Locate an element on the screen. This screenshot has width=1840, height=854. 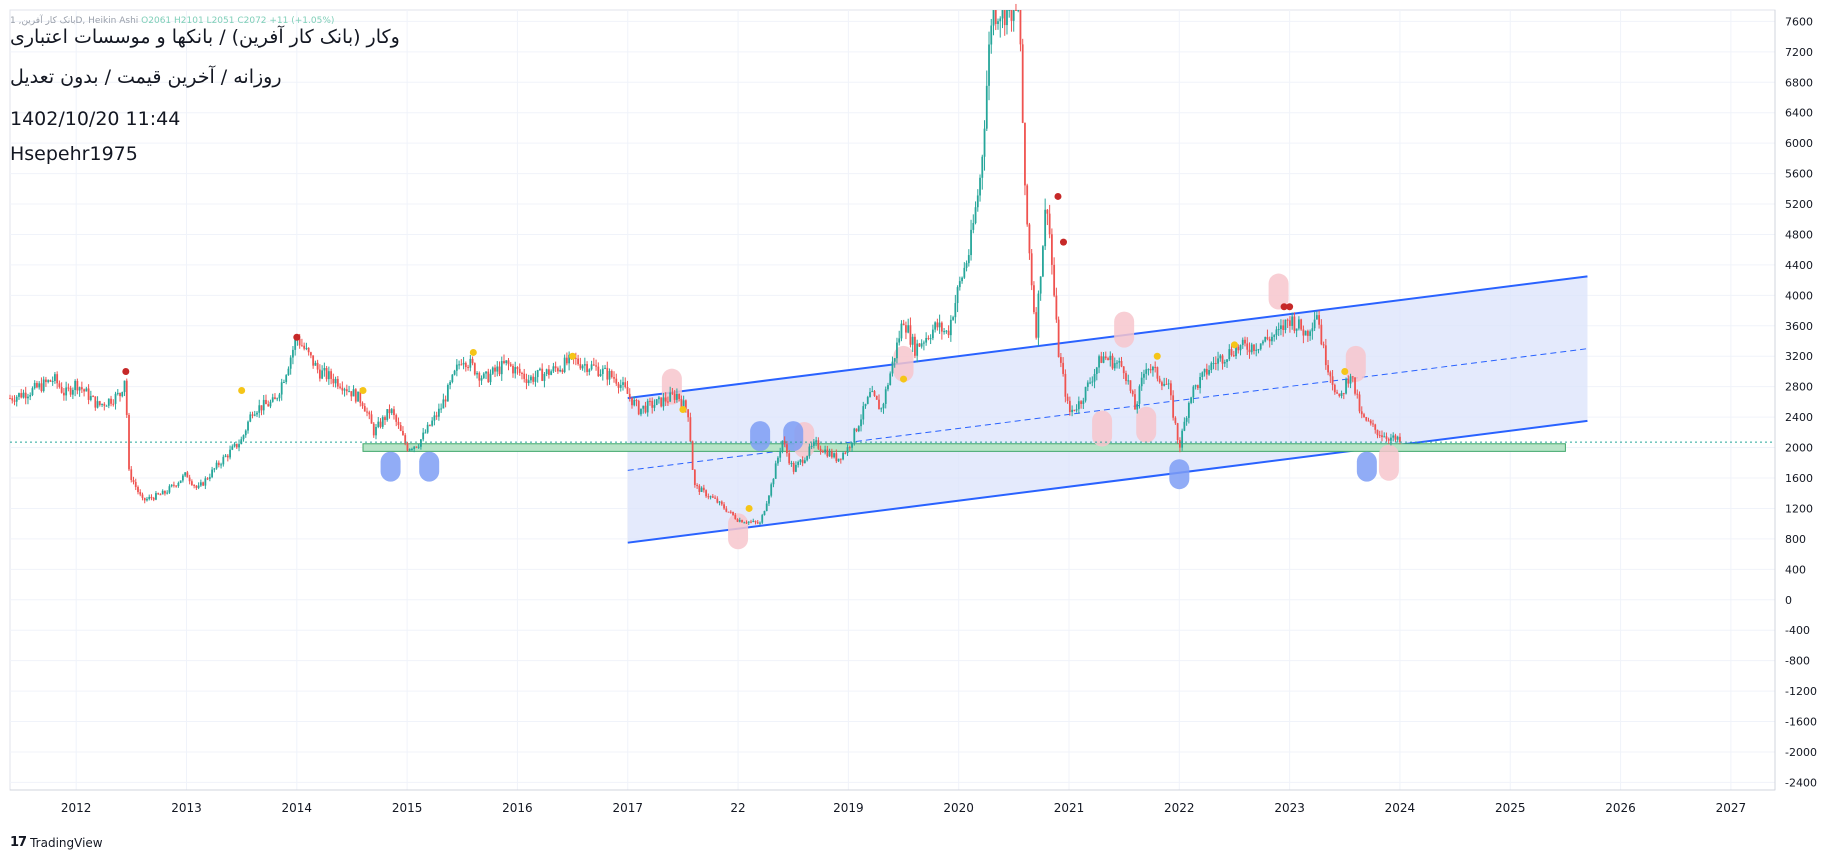
tradingview-brand: 17 TradingView is located at coordinates (56, 842).